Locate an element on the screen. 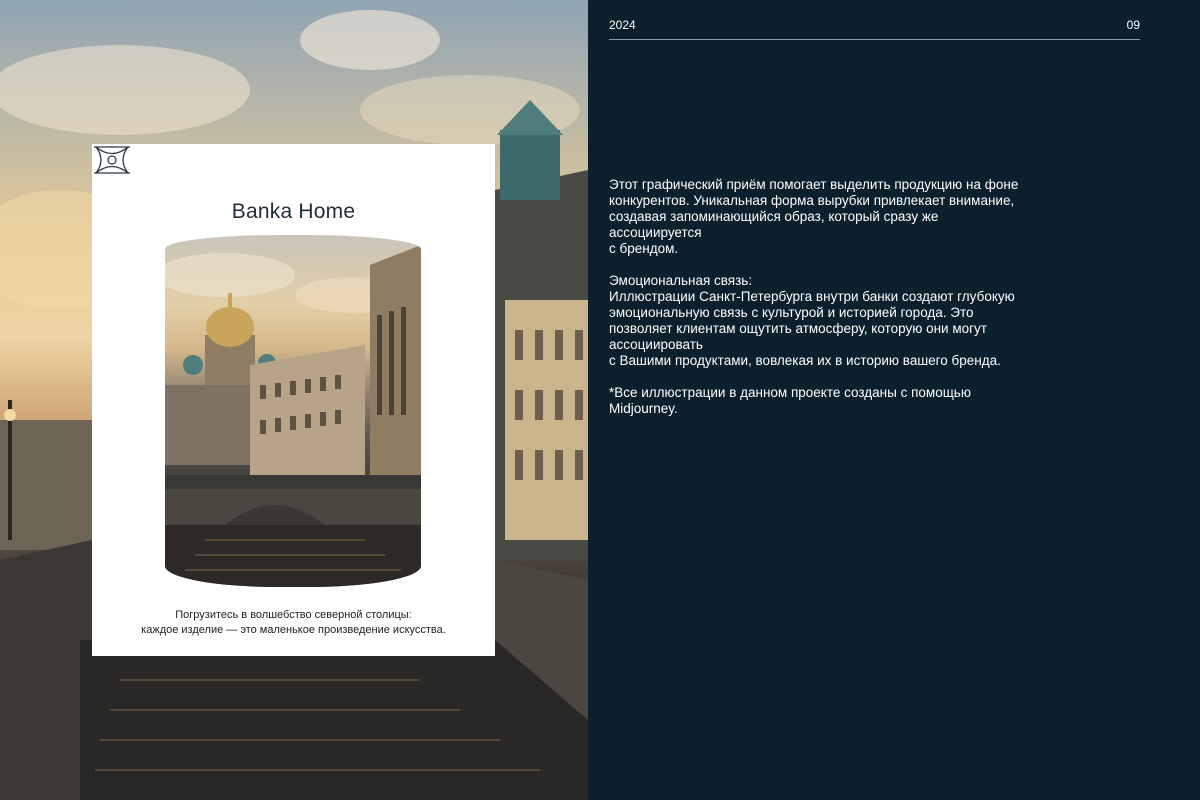 Image resolution: width=1200 pixels, height=800 pixels. text-line: ассоциировать is located at coordinates (656, 344).